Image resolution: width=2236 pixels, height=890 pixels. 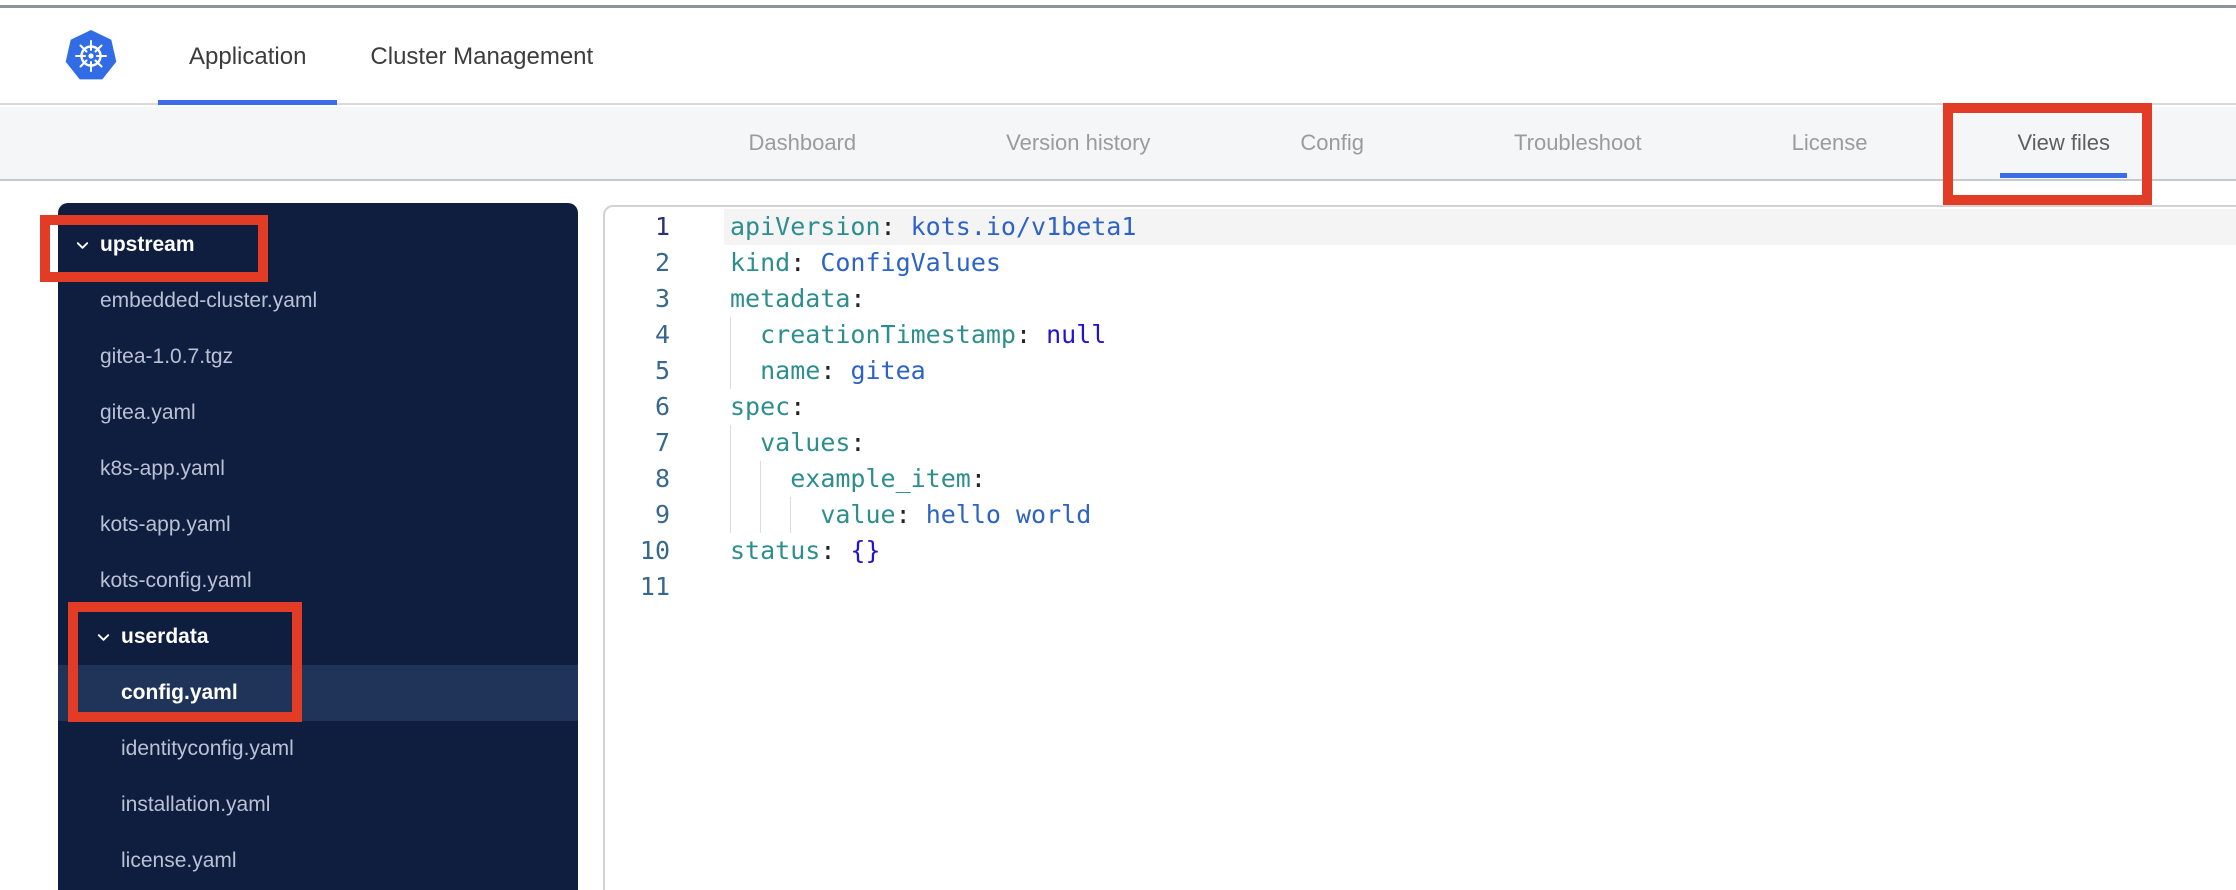 I want to click on tree-file-embedded-cluster-yaml: embedded-cluster.yaml, so click(x=318, y=301).